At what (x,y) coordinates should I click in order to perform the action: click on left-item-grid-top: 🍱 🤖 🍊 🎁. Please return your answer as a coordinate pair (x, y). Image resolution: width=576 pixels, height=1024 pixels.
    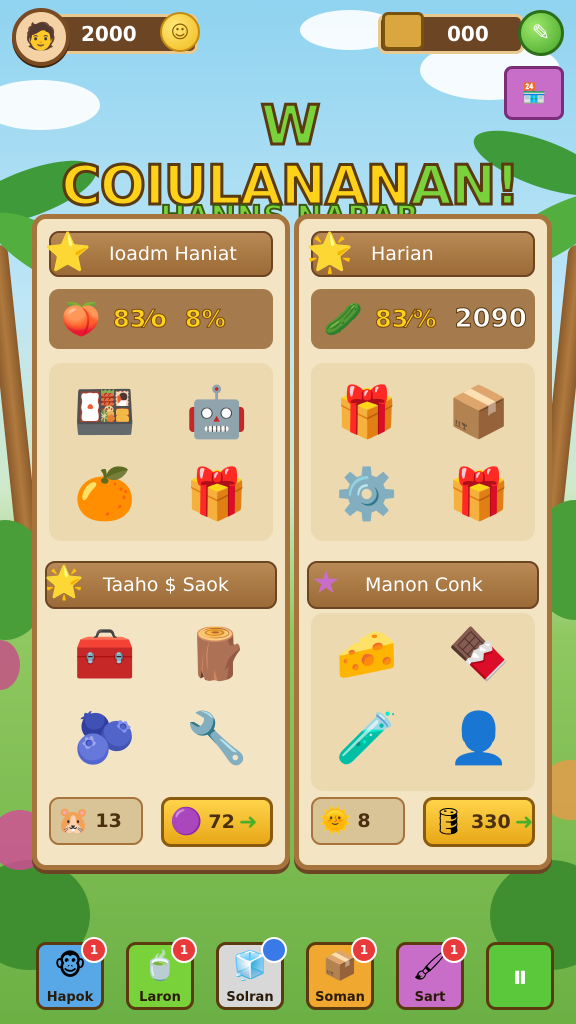
    Looking at the image, I should click on (161, 452).